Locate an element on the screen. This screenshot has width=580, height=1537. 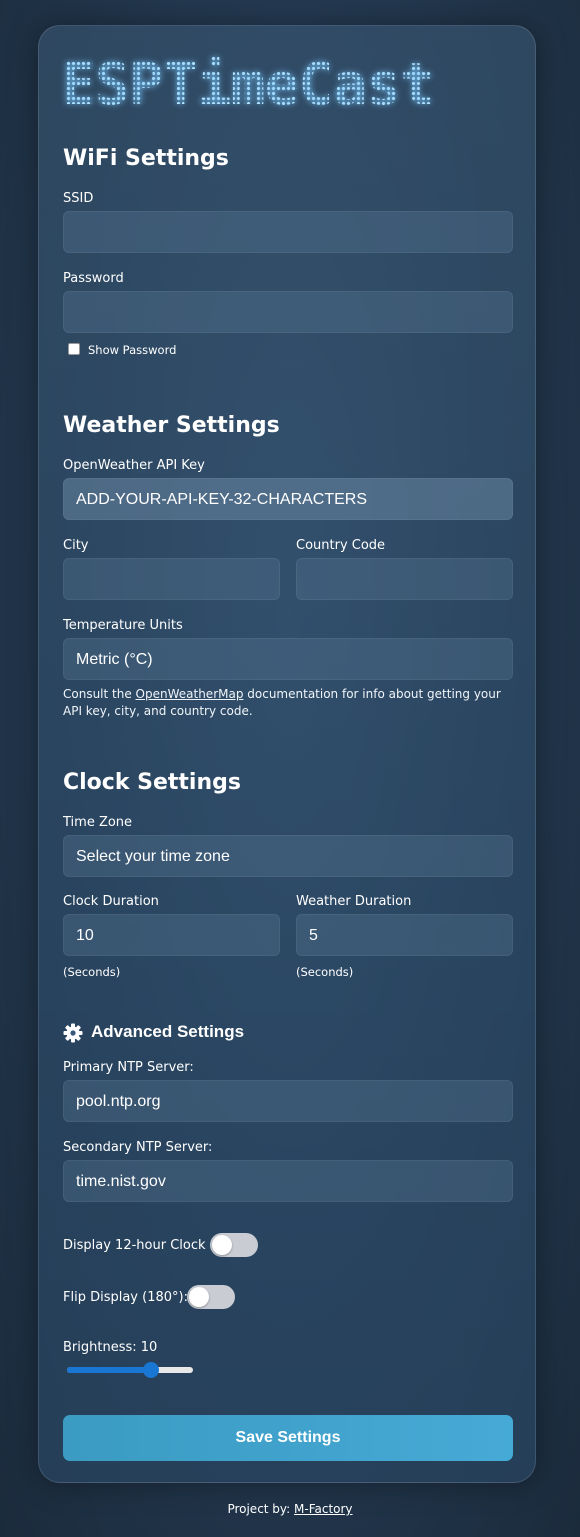
primary-ntp-input: pool.ntp.org is located at coordinates (288, 1101).